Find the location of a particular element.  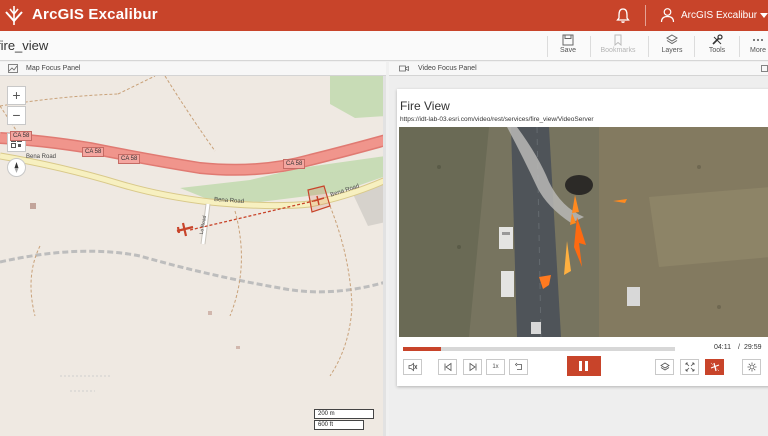

compass-button is located at coordinates (16, 167).